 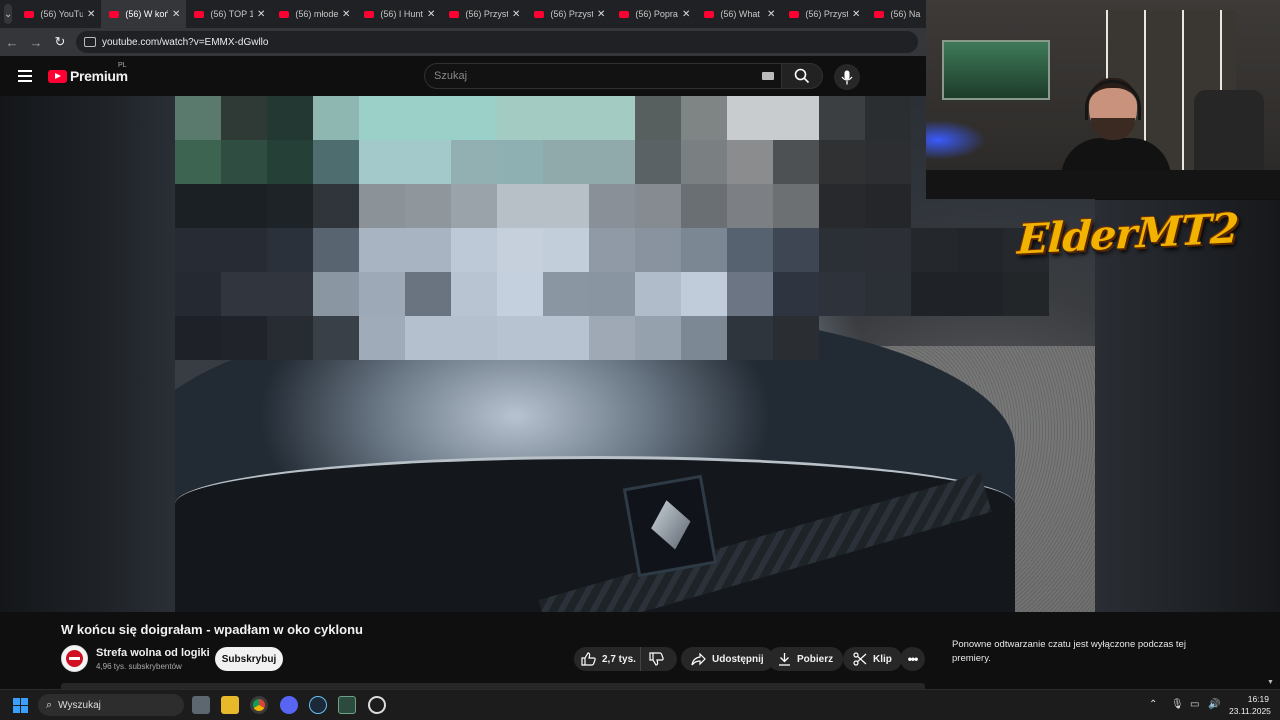 I want to click on voice-search-button, so click(x=847, y=77).